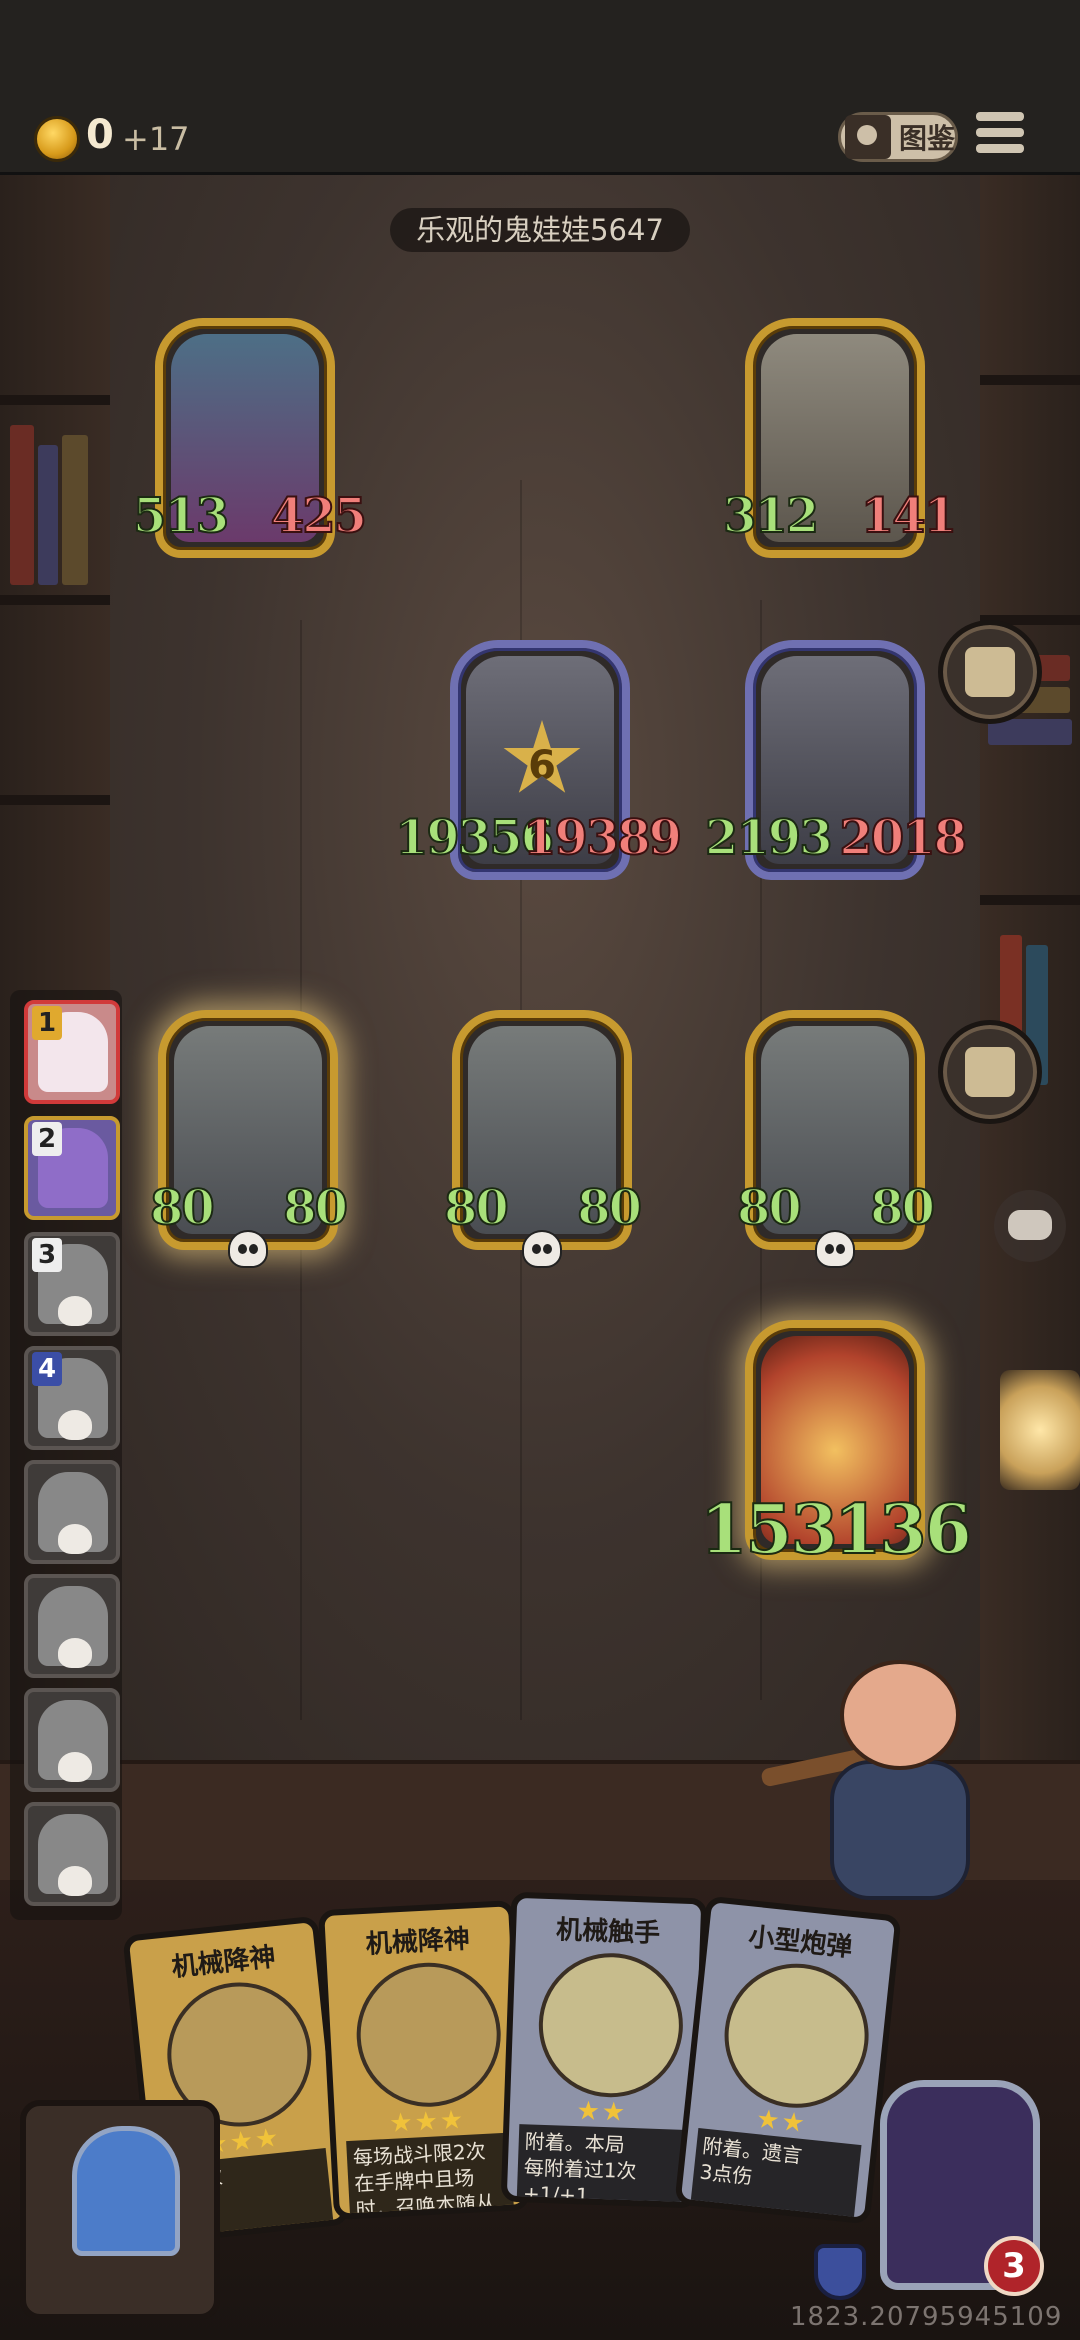 The image size is (1080, 2340). Describe the element at coordinates (538, 760) in the screenshot. I see `enemy-minion-mech-shark: 6 19356 19389` at that location.